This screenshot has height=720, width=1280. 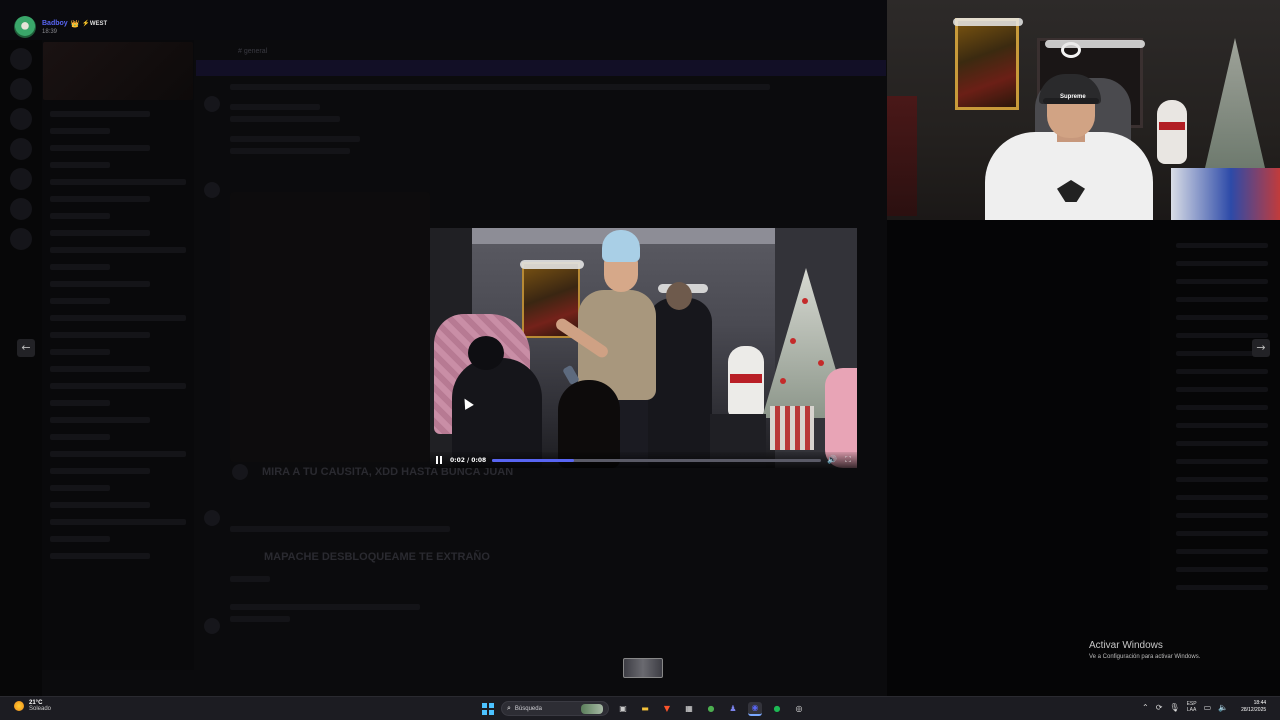 I want to click on spotify-icon: ●, so click(x=777, y=708).